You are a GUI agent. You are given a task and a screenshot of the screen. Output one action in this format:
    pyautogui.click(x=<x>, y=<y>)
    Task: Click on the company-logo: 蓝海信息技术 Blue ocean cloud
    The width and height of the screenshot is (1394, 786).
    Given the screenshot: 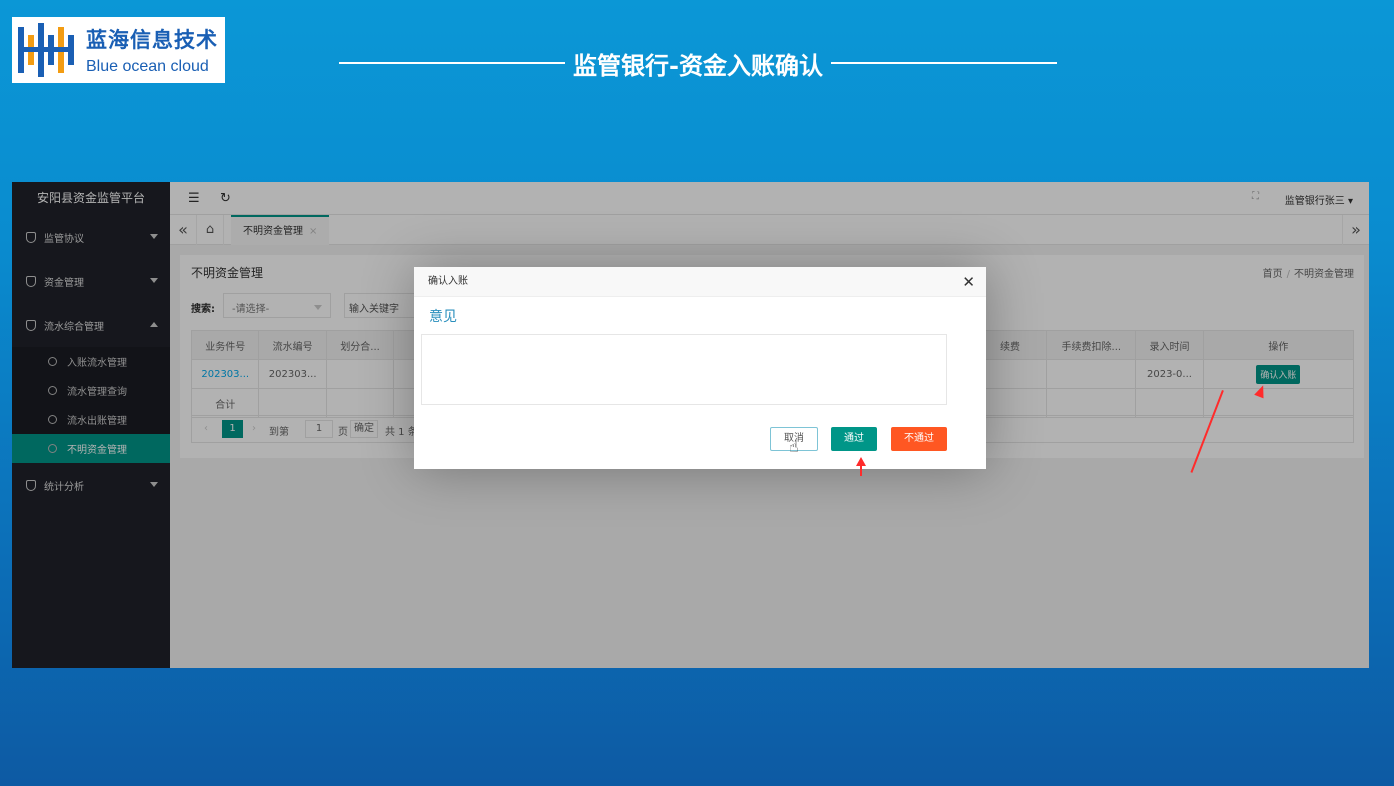 What is the action you would take?
    pyautogui.click(x=118, y=50)
    